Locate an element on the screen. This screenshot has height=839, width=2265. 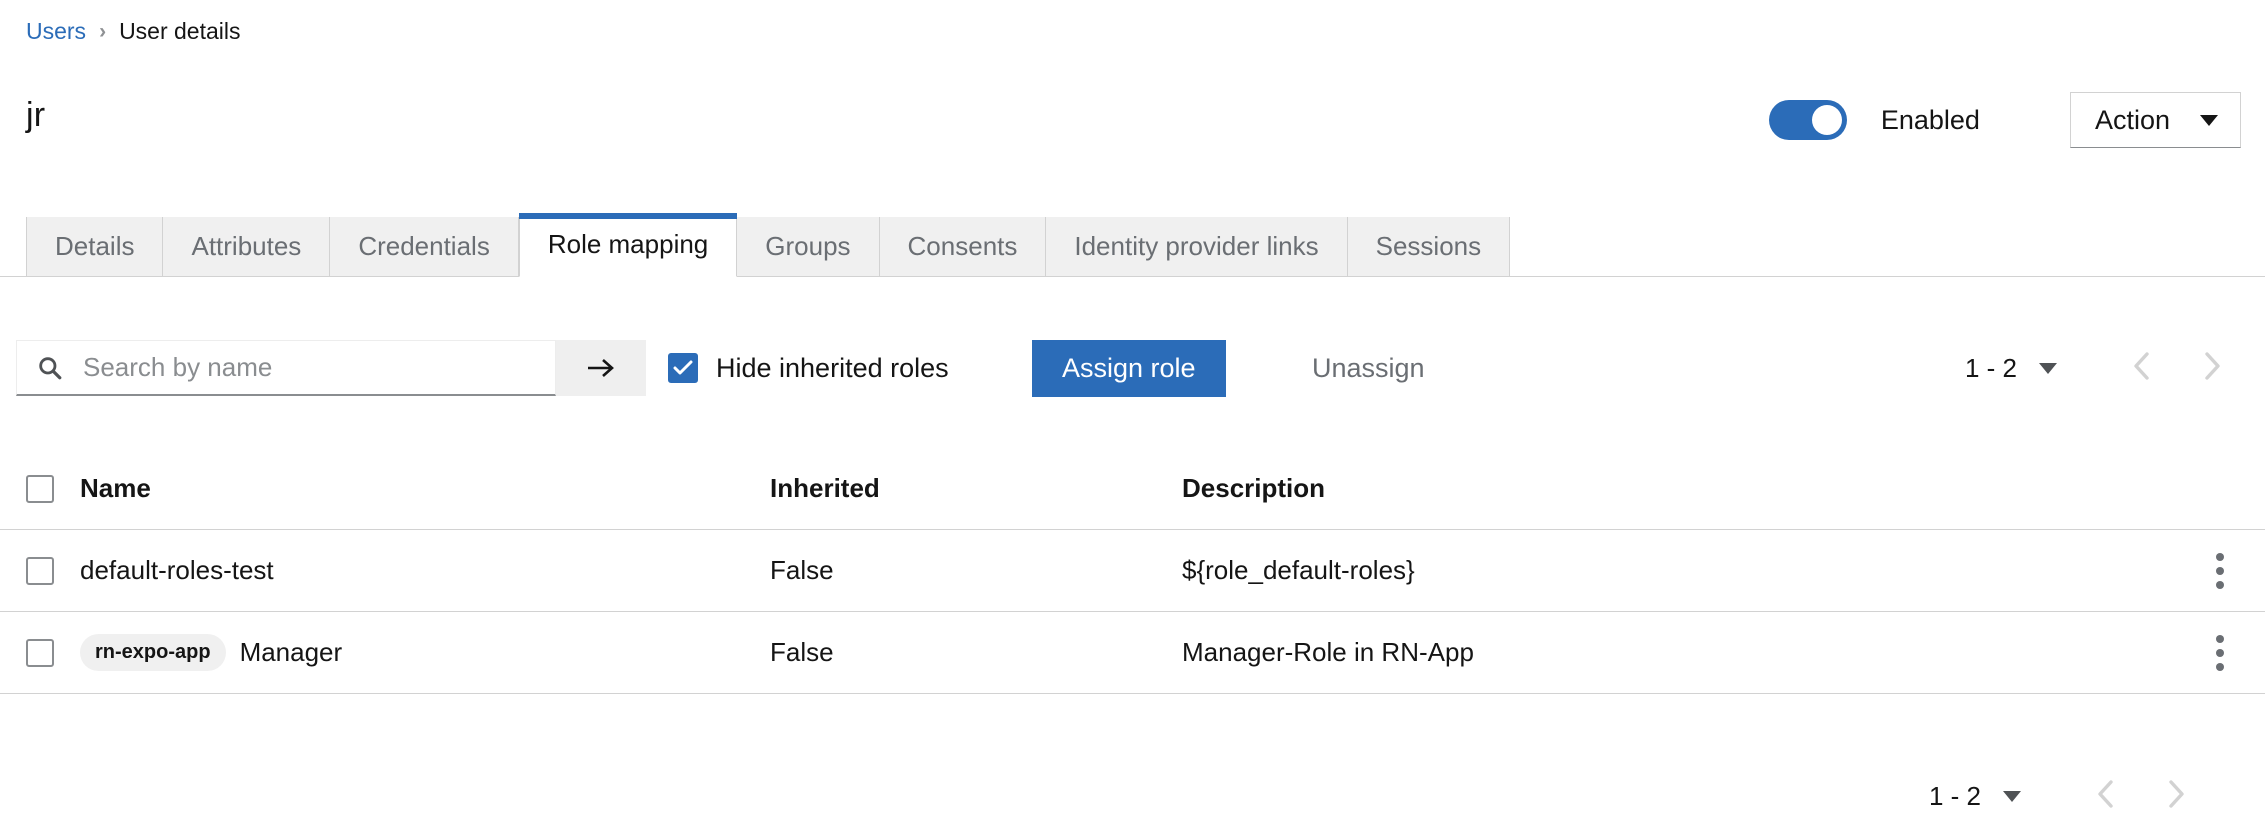
breadcrumb-users-link: Users is located at coordinates (56, 31).